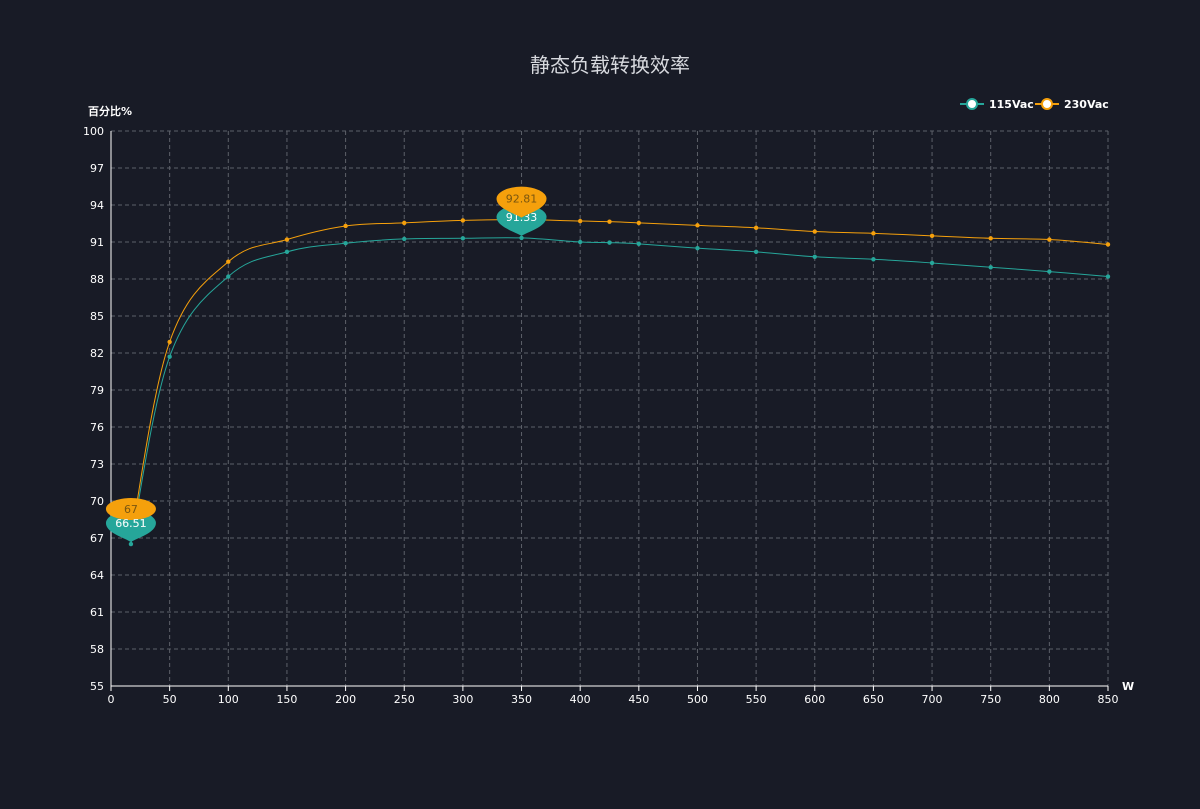 The image size is (1200, 809). What do you see at coordinates (97, 279) in the screenshot?
I see `y-tick-label: 88` at bounding box center [97, 279].